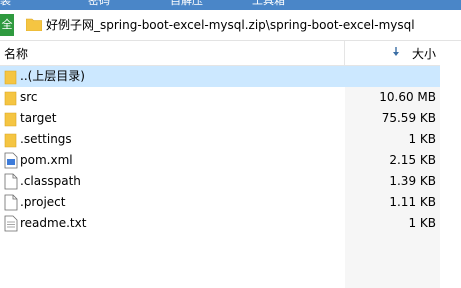  What do you see at coordinates (186, 4) in the screenshot?
I see `toolbar-item-self-extract: 自解压` at bounding box center [186, 4].